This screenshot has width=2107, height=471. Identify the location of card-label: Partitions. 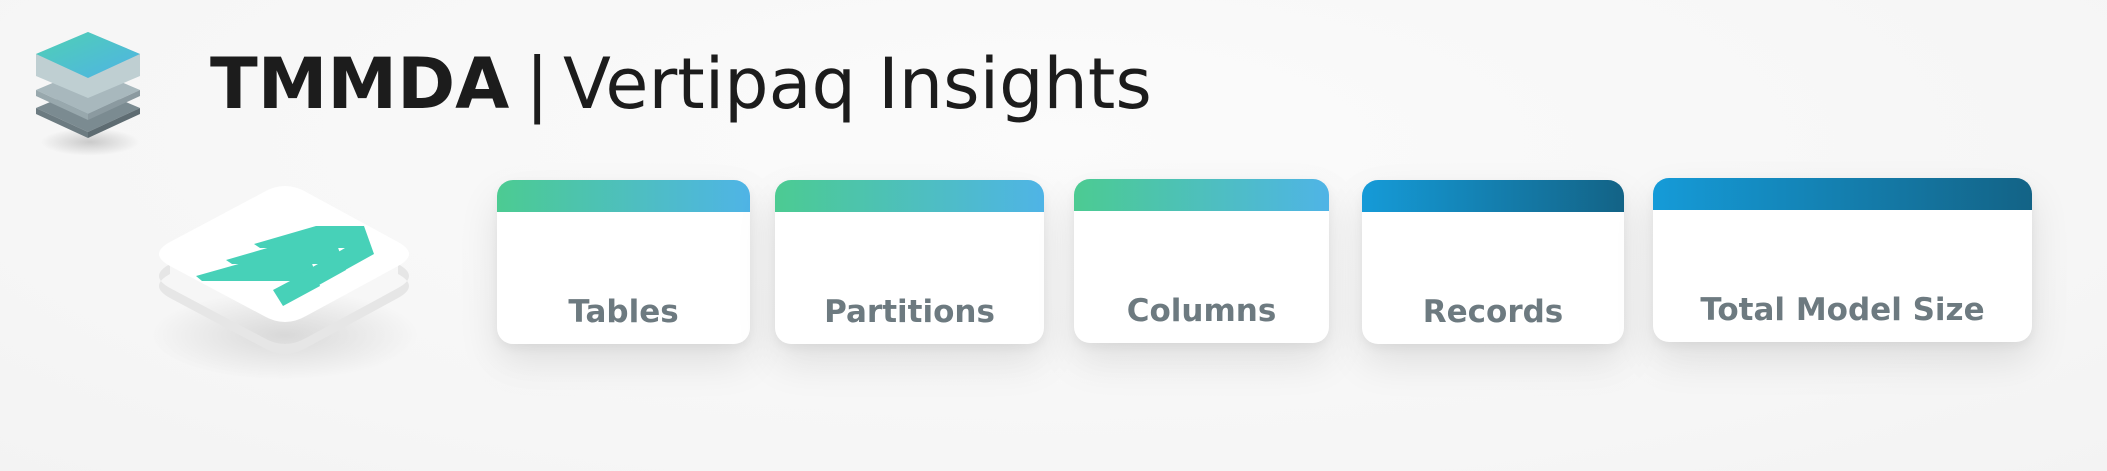
(909, 312).